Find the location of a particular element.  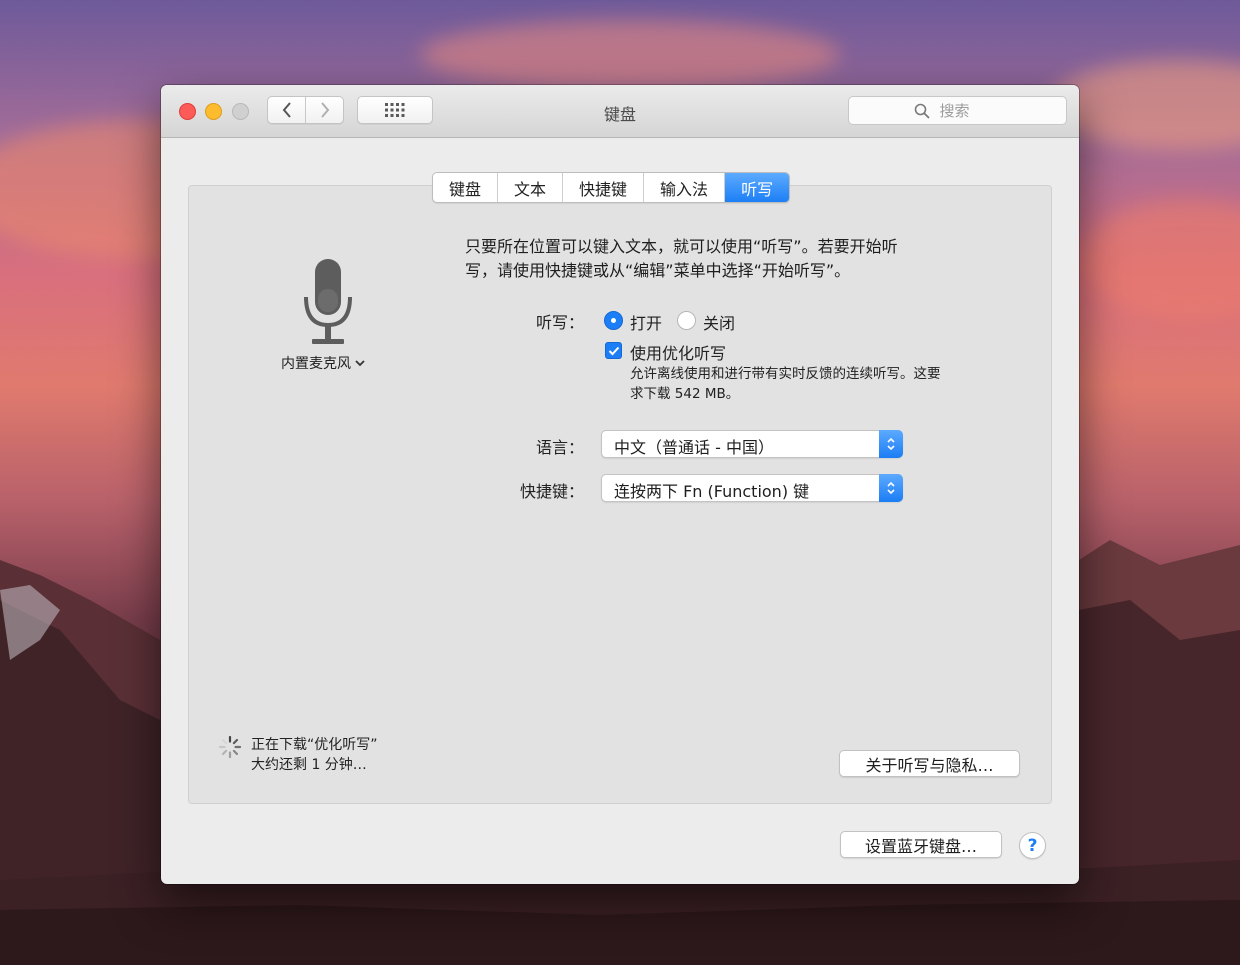

download-status-line-1: 正在下载“优化听写” is located at coordinates (314, 745).